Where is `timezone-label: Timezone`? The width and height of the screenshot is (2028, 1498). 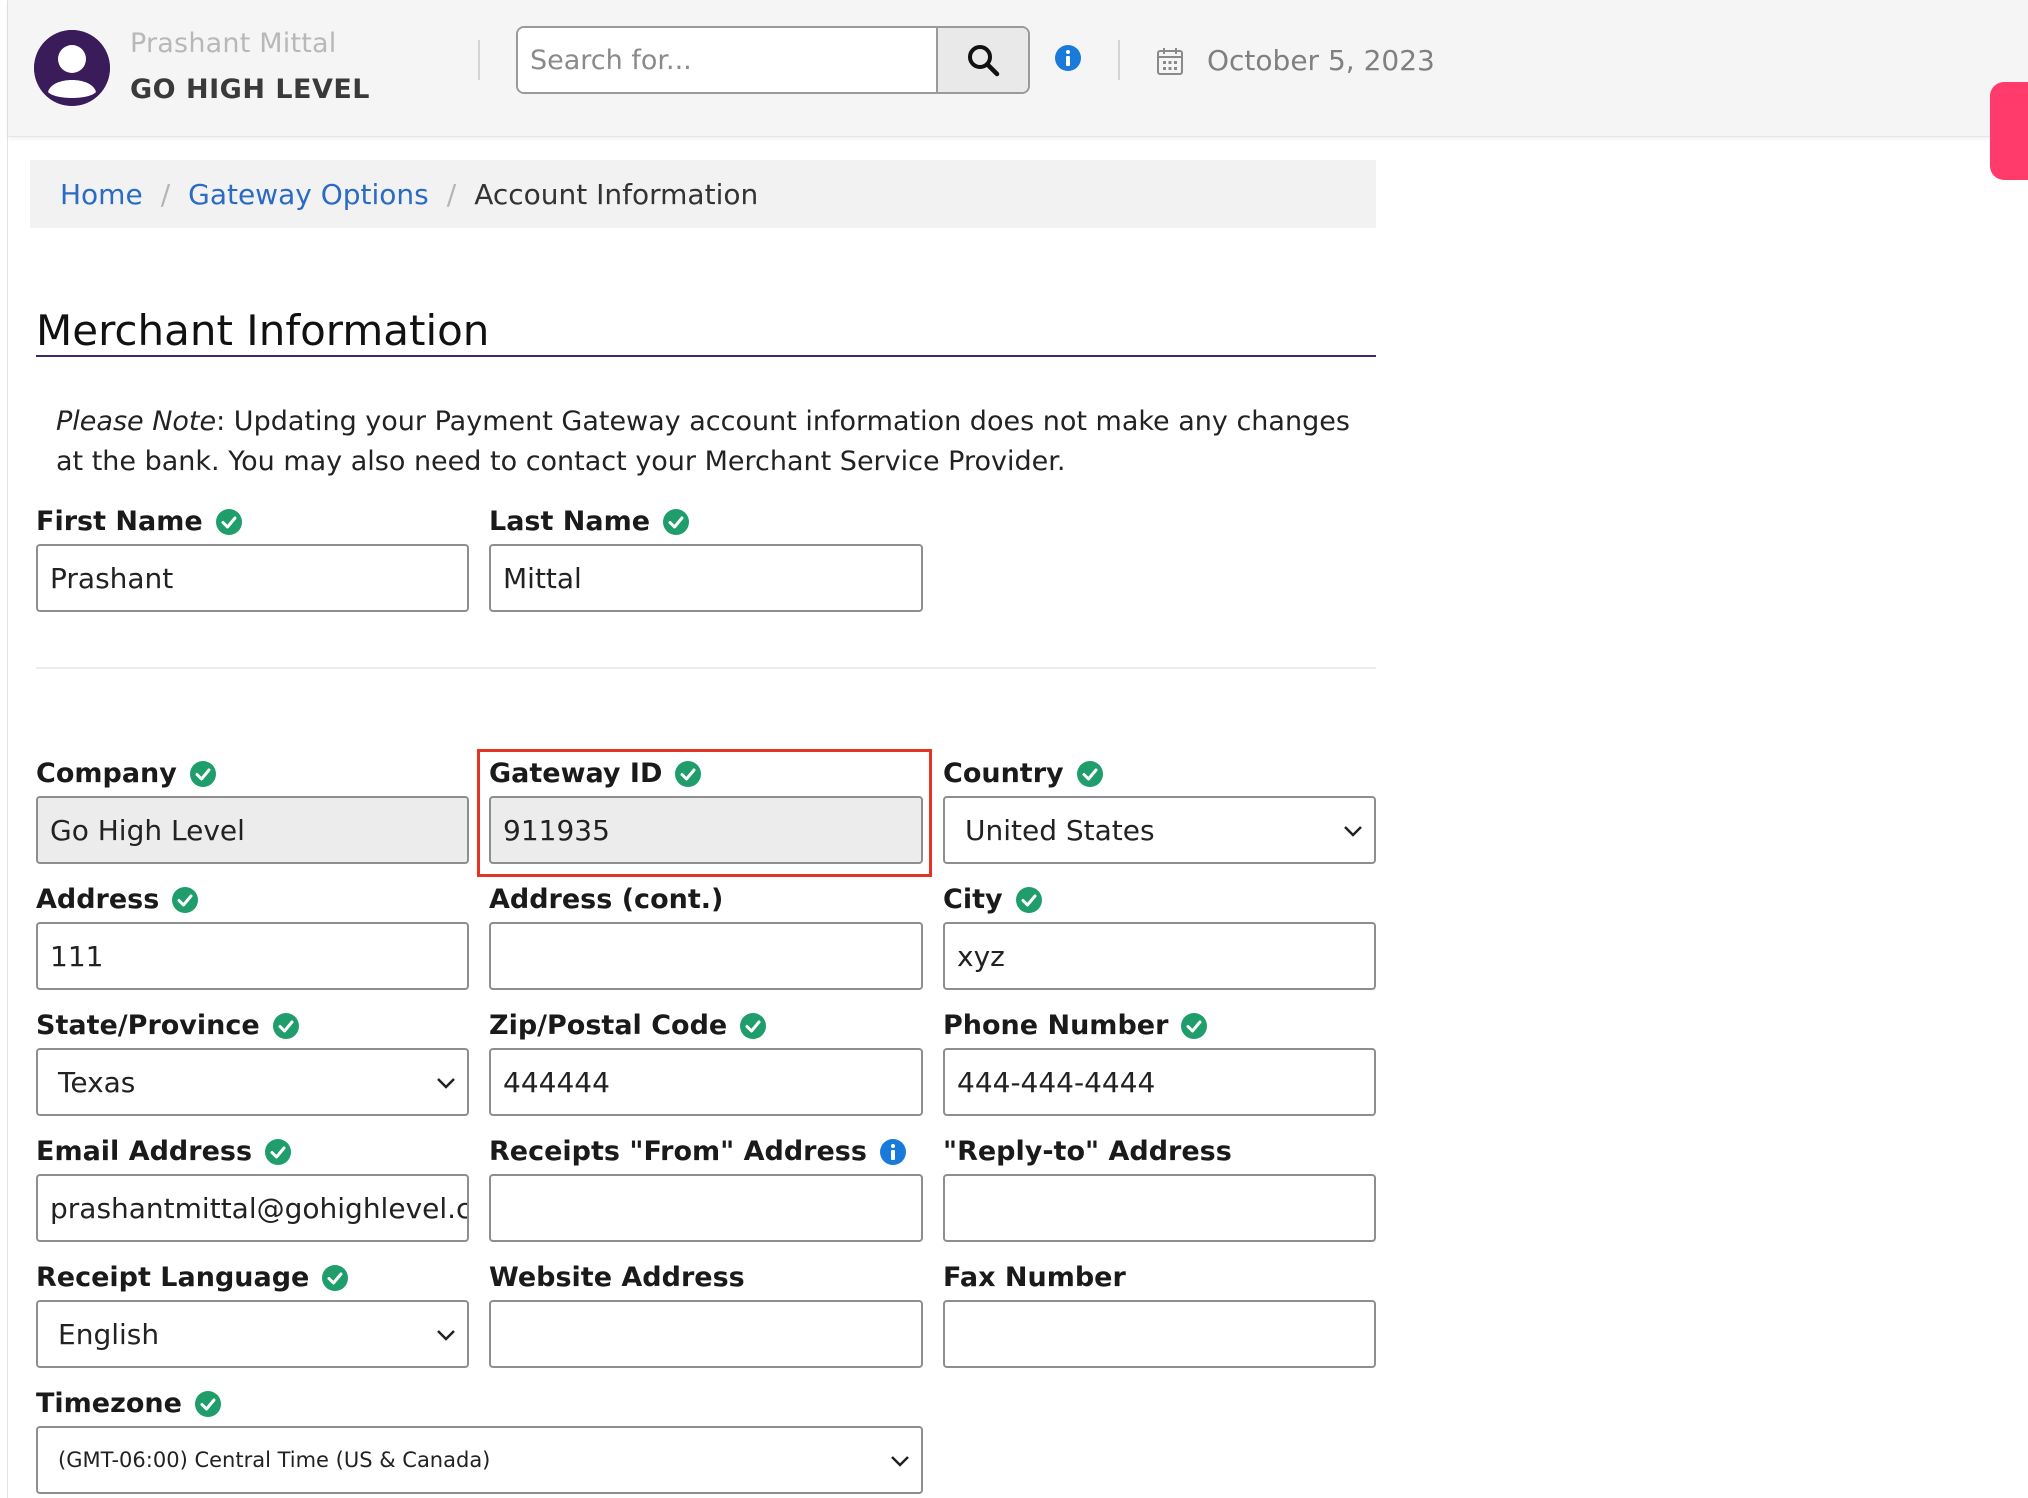
timezone-label: Timezone is located at coordinates (129, 1403).